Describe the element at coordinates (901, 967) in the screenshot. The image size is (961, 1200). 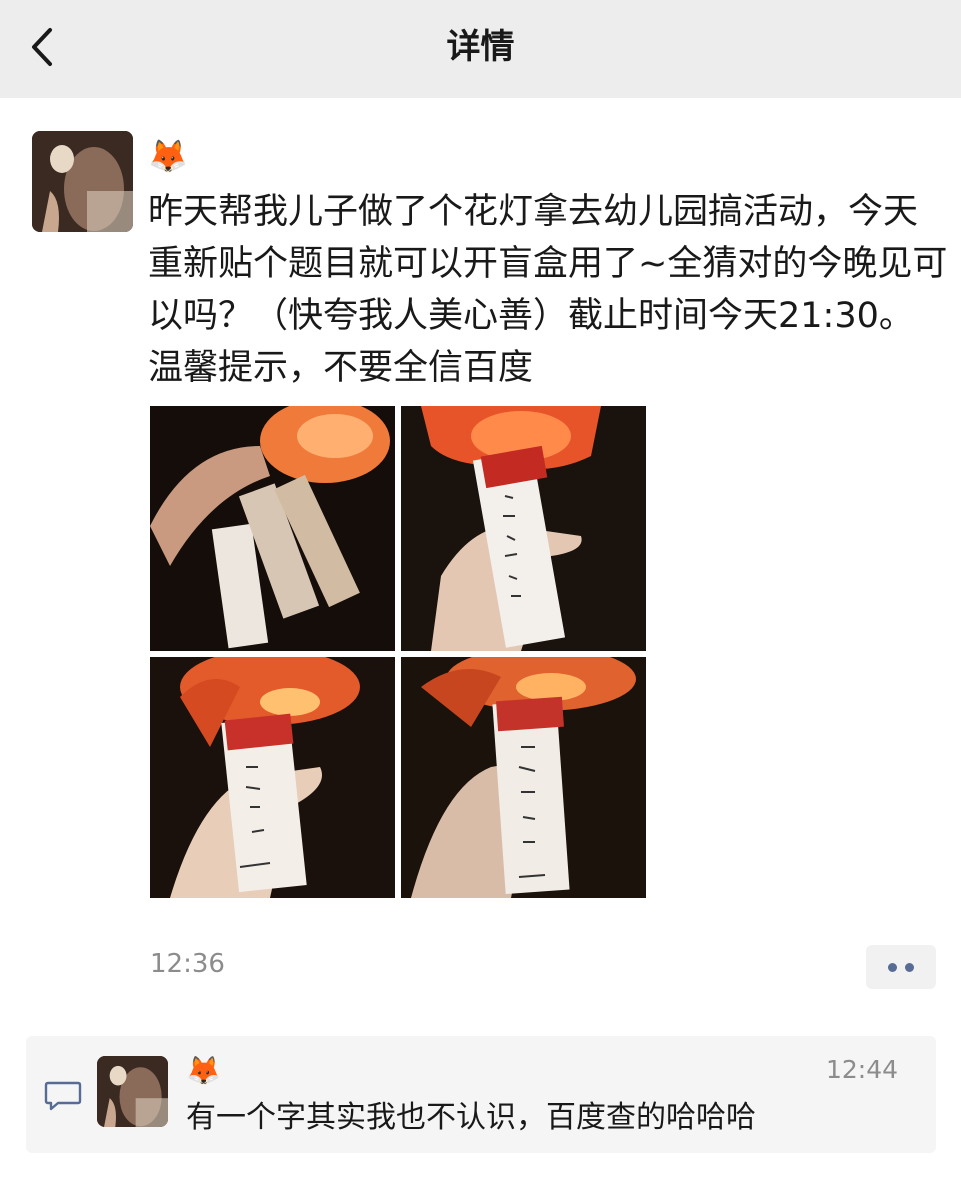
I see `more-actions-button` at that location.